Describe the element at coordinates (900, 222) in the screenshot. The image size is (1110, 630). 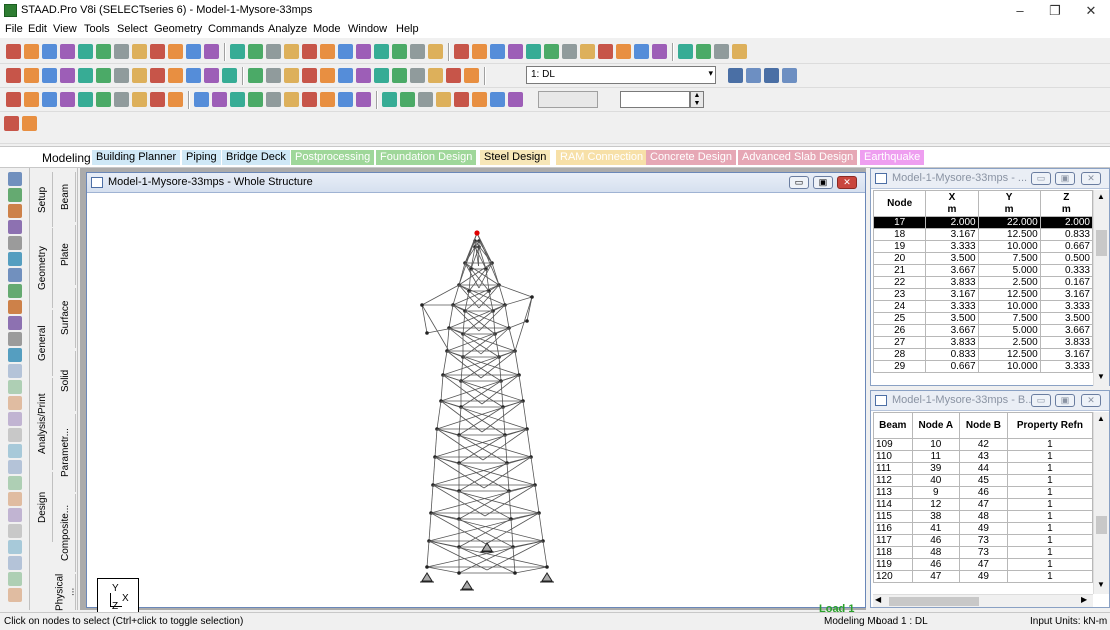
I see `table-cell: 17` at that location.